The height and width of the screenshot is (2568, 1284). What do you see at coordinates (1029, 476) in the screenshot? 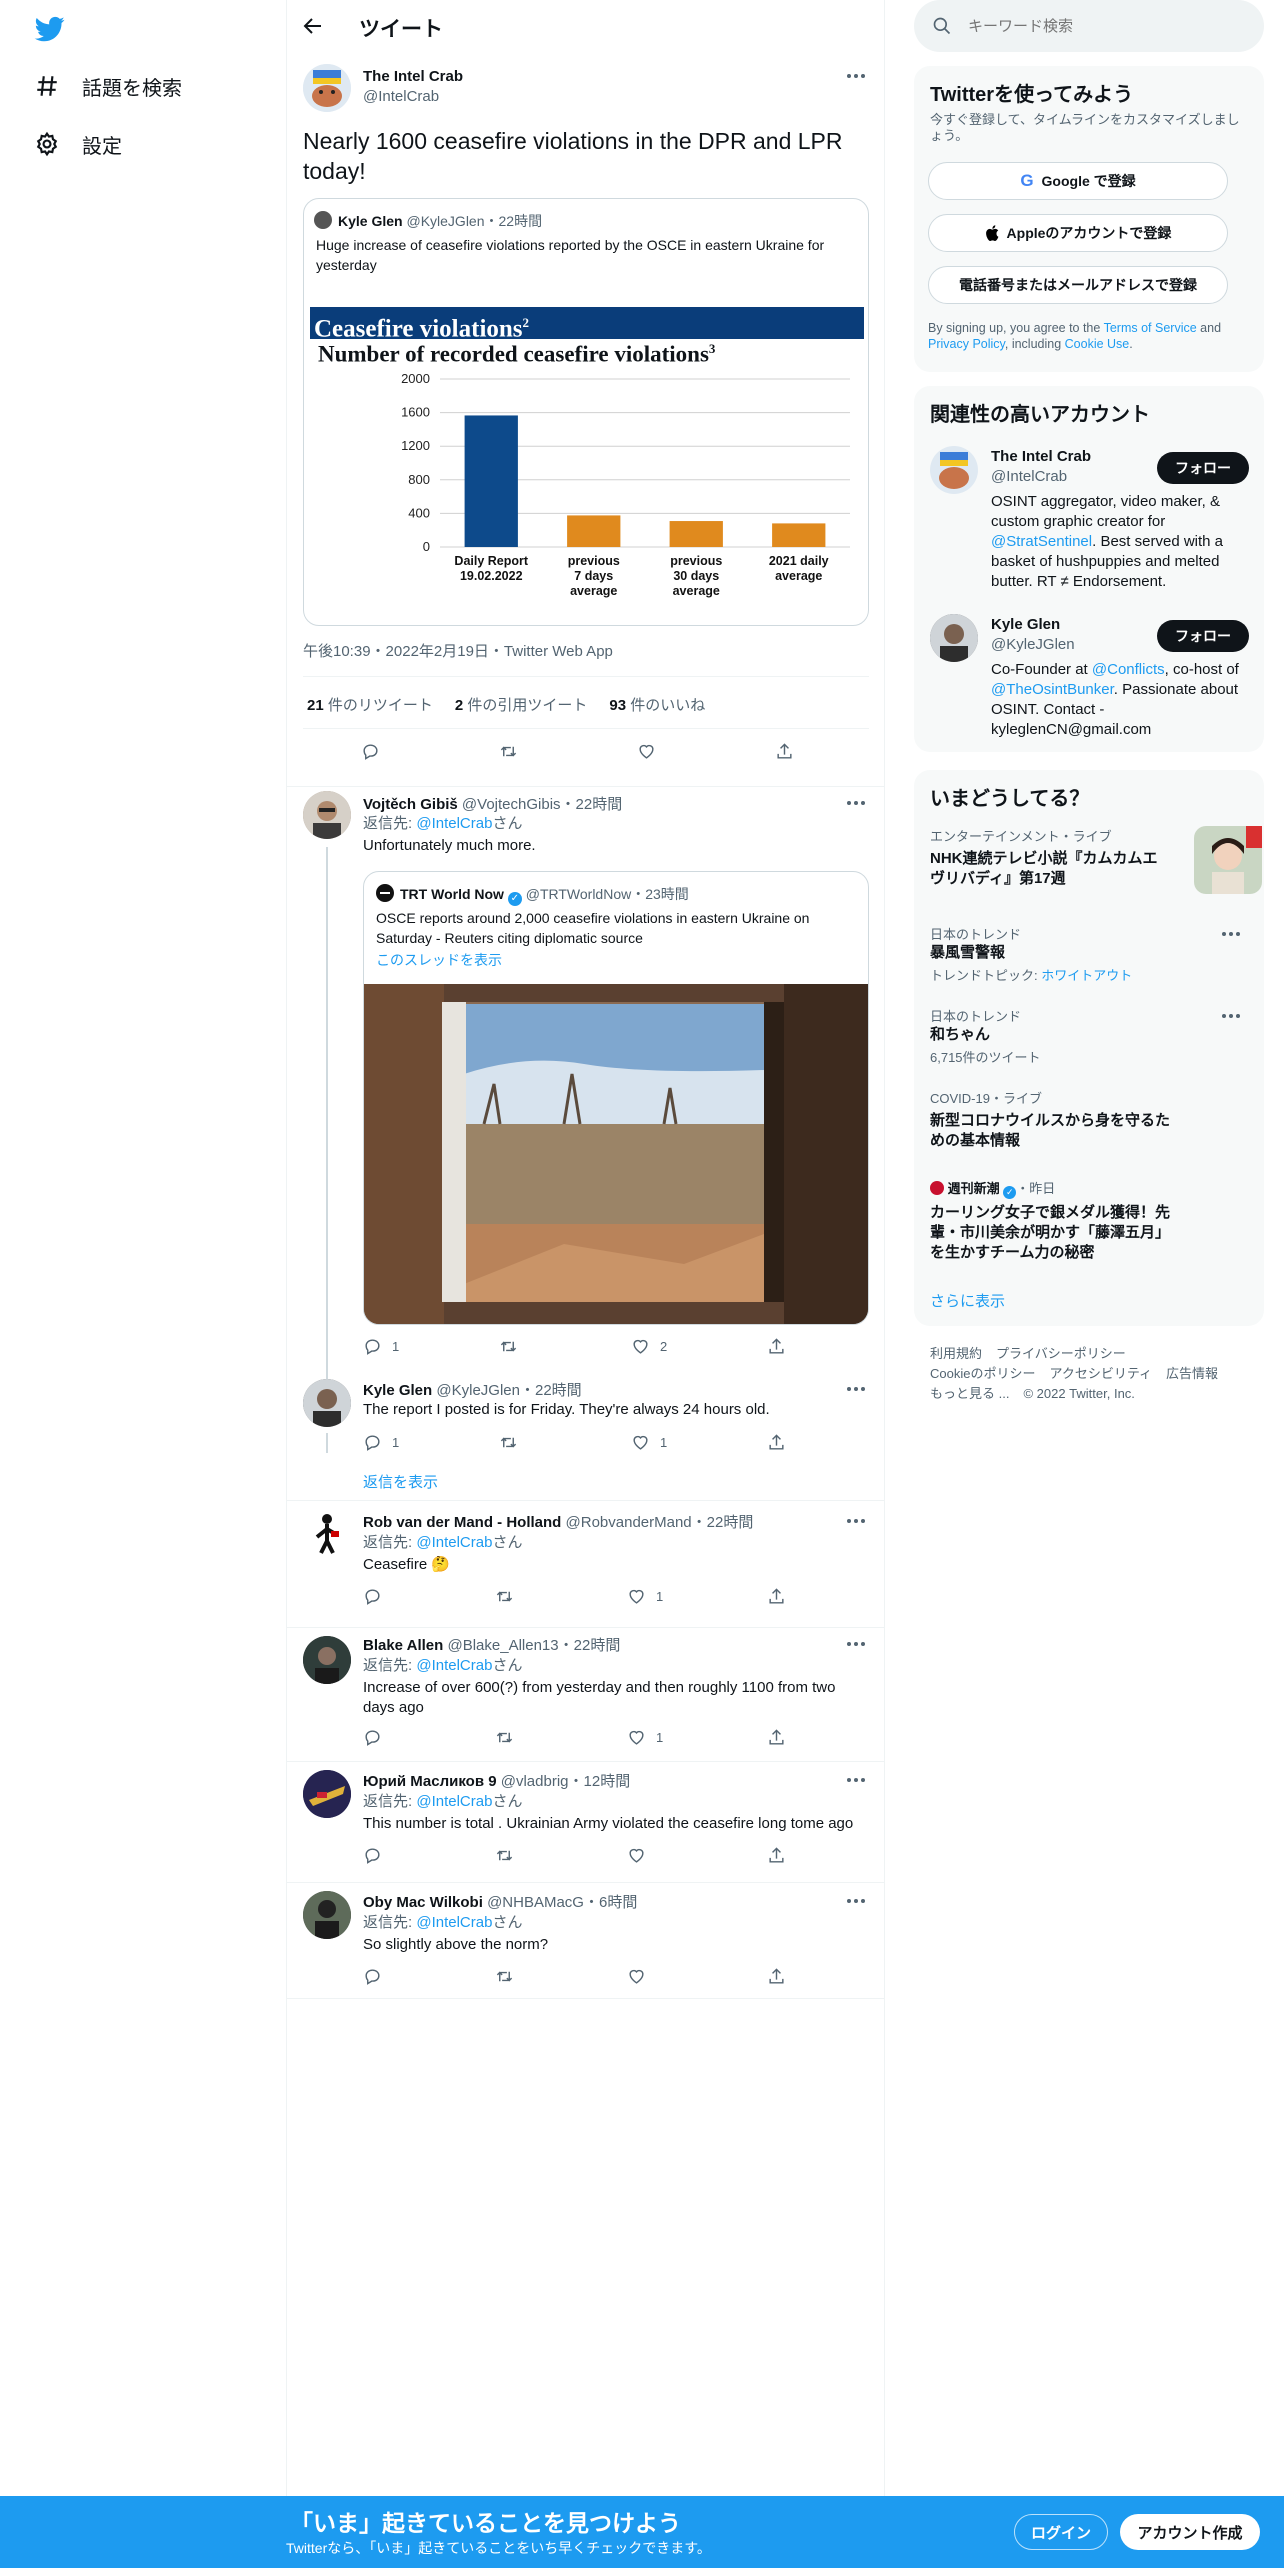
I see `account-handle: @IntelCrab` at bounding box center [1029, 476].